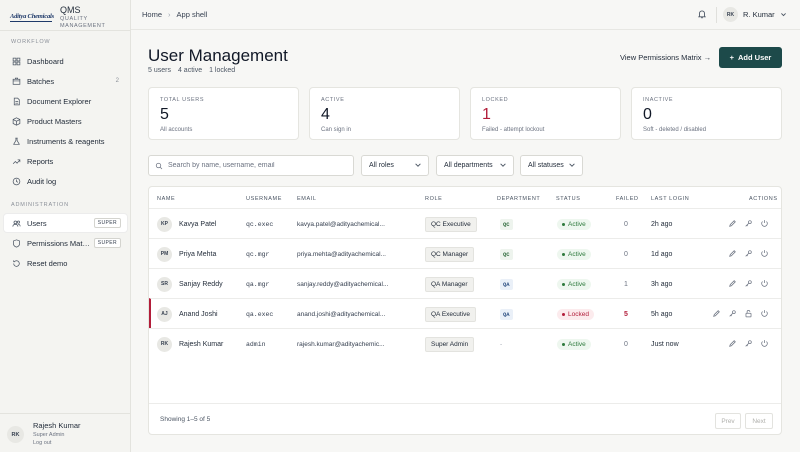  What do you see at coordinates (117, 81) in the screenshot?
I see `count-badge: 2` at bounding box center [117, 81].